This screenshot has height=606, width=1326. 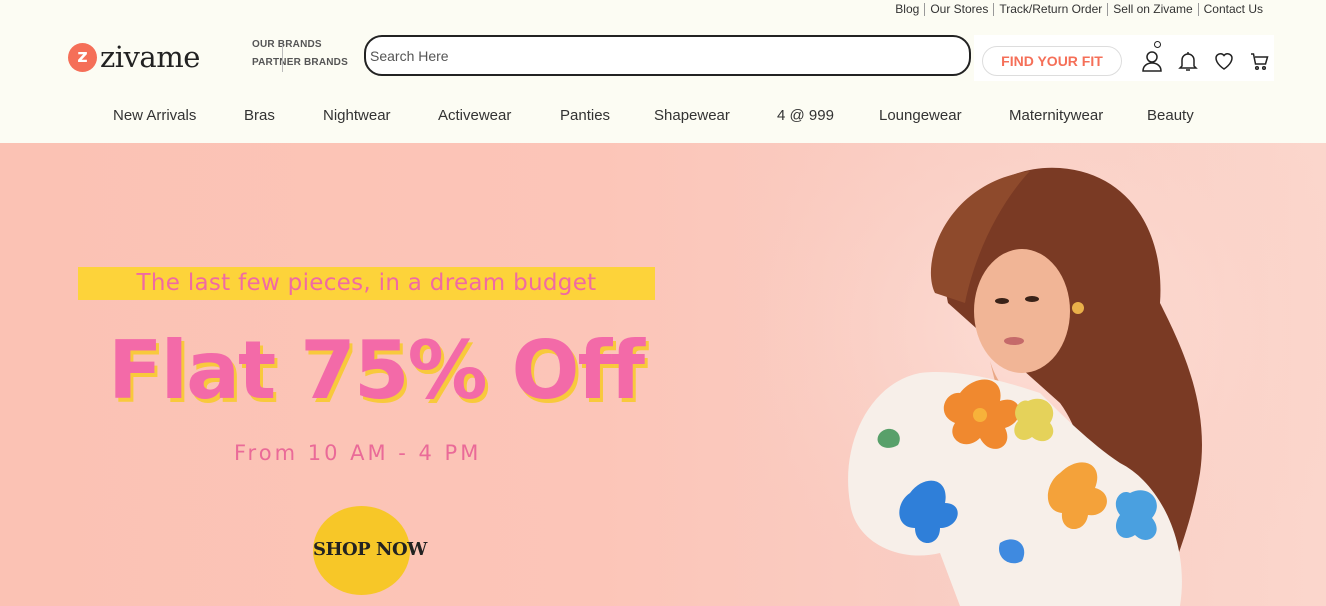 What do you see at coordinates (1233, 9) in the screenshot?
I see `contact-us-link: Contact Us` at bounding box center [1233, 9].